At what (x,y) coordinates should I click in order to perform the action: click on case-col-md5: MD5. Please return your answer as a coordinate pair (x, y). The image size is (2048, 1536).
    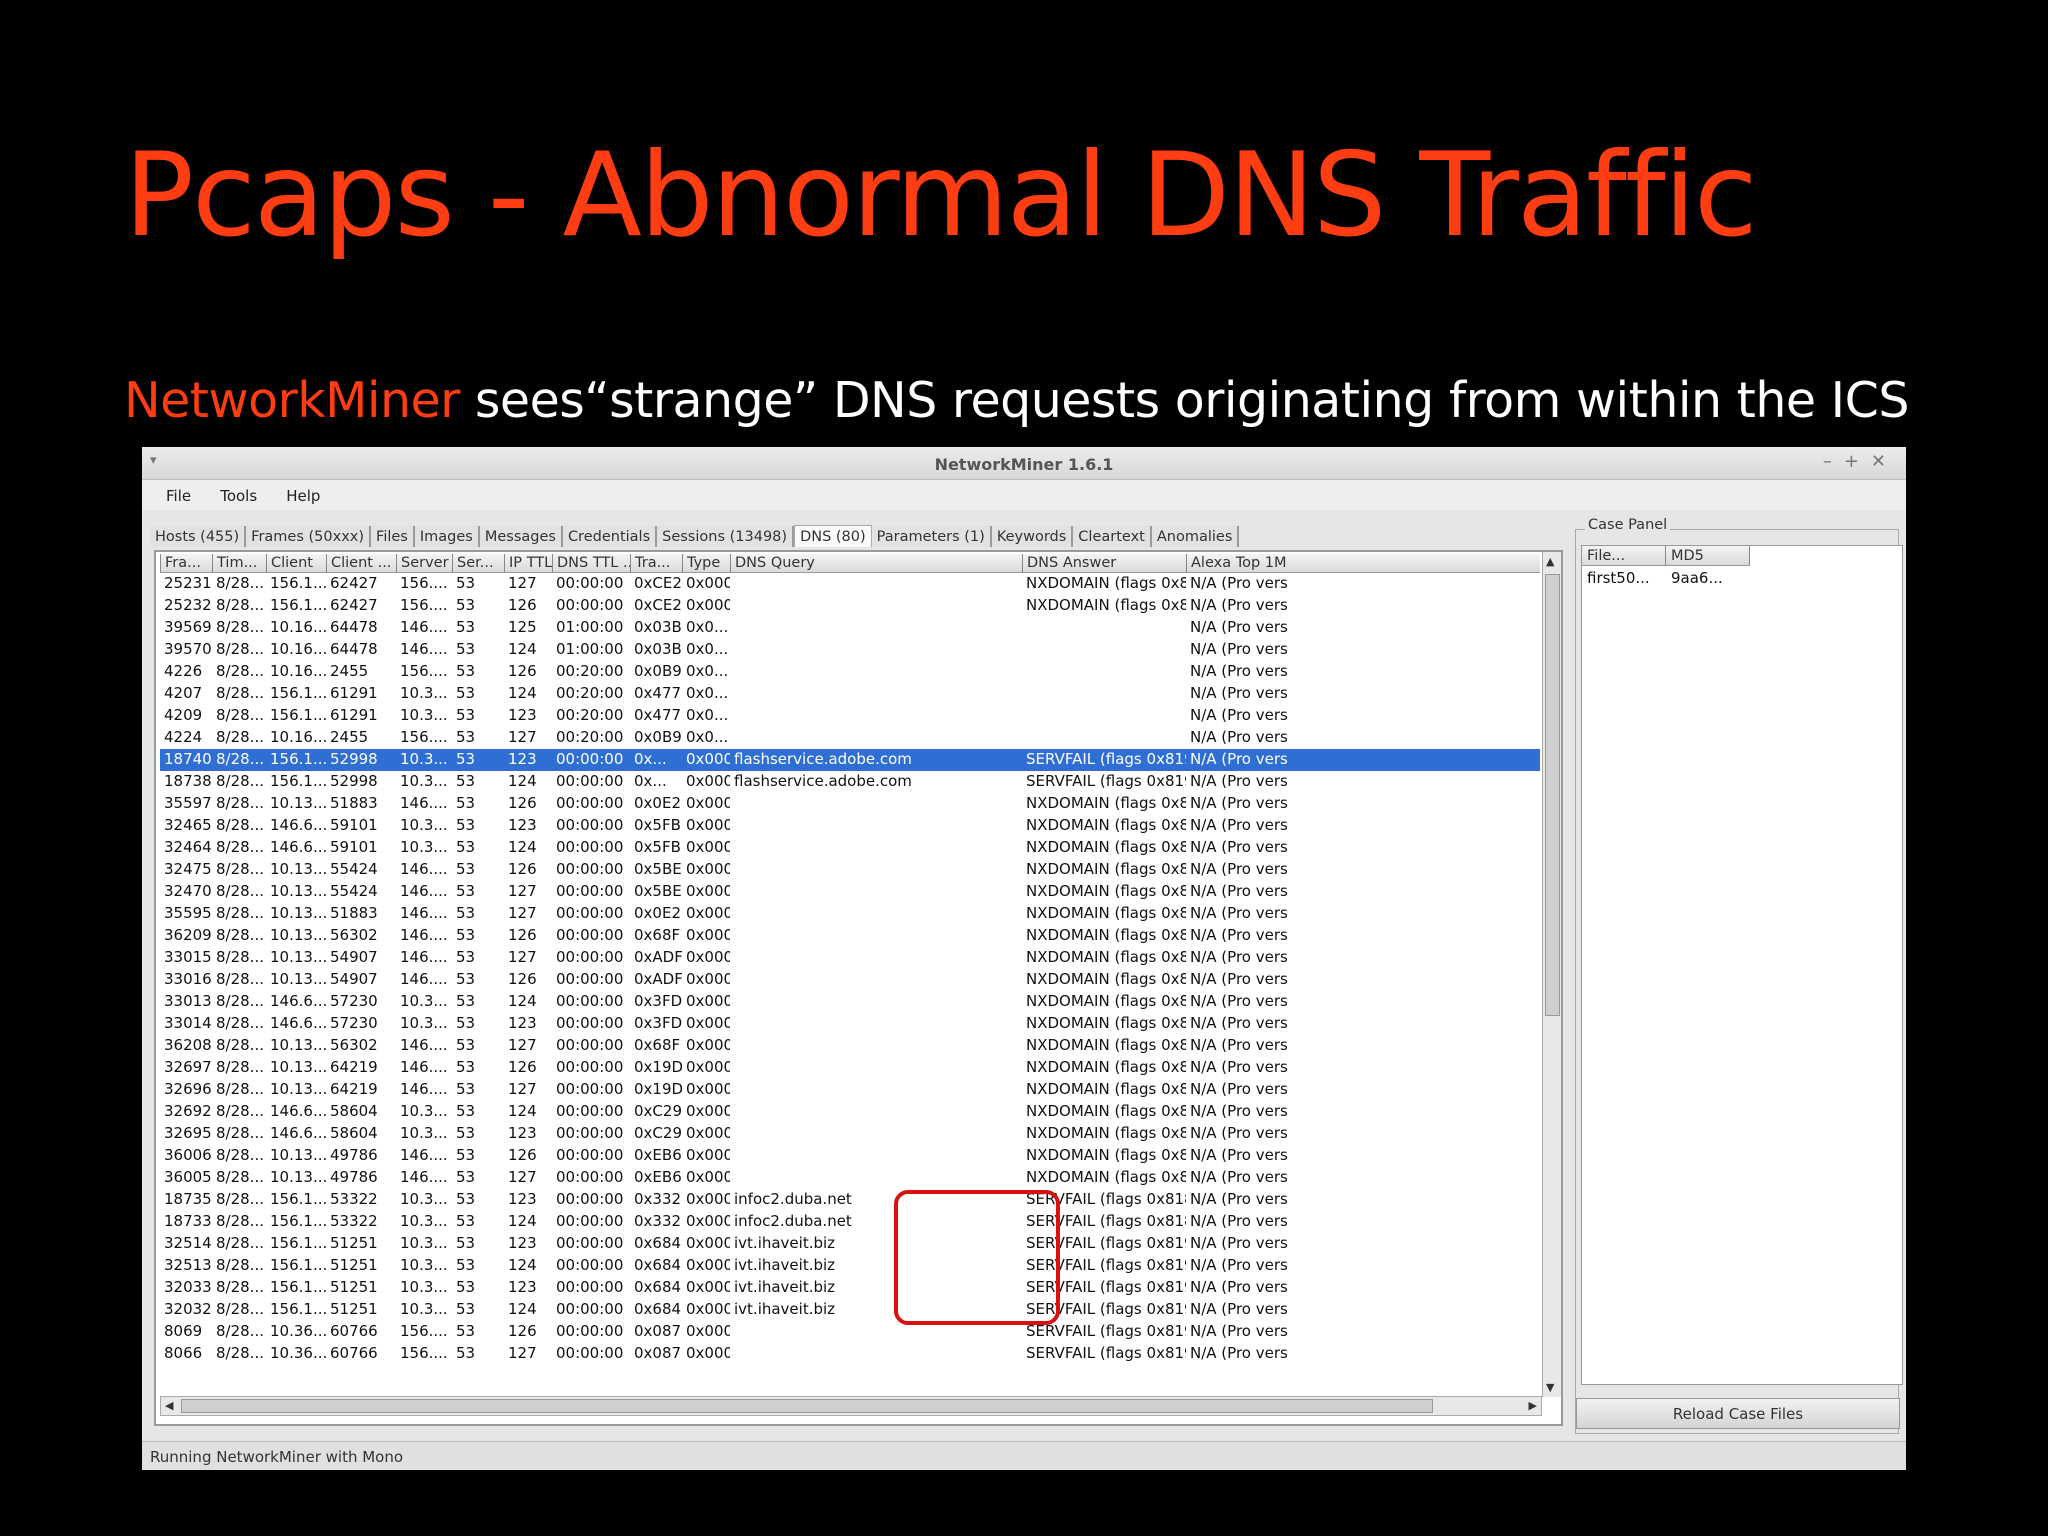
    Looking at the image, I should click on (1708, 556).